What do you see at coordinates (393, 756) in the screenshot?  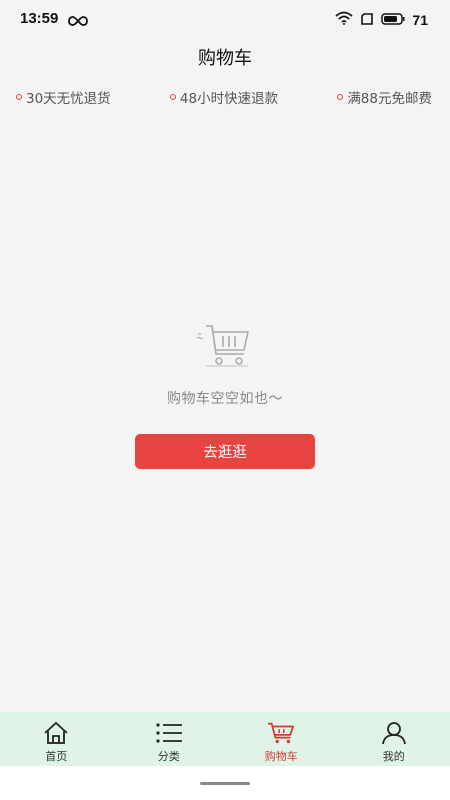 I see `tab-label: 我的` at bounding box center [393, 756].